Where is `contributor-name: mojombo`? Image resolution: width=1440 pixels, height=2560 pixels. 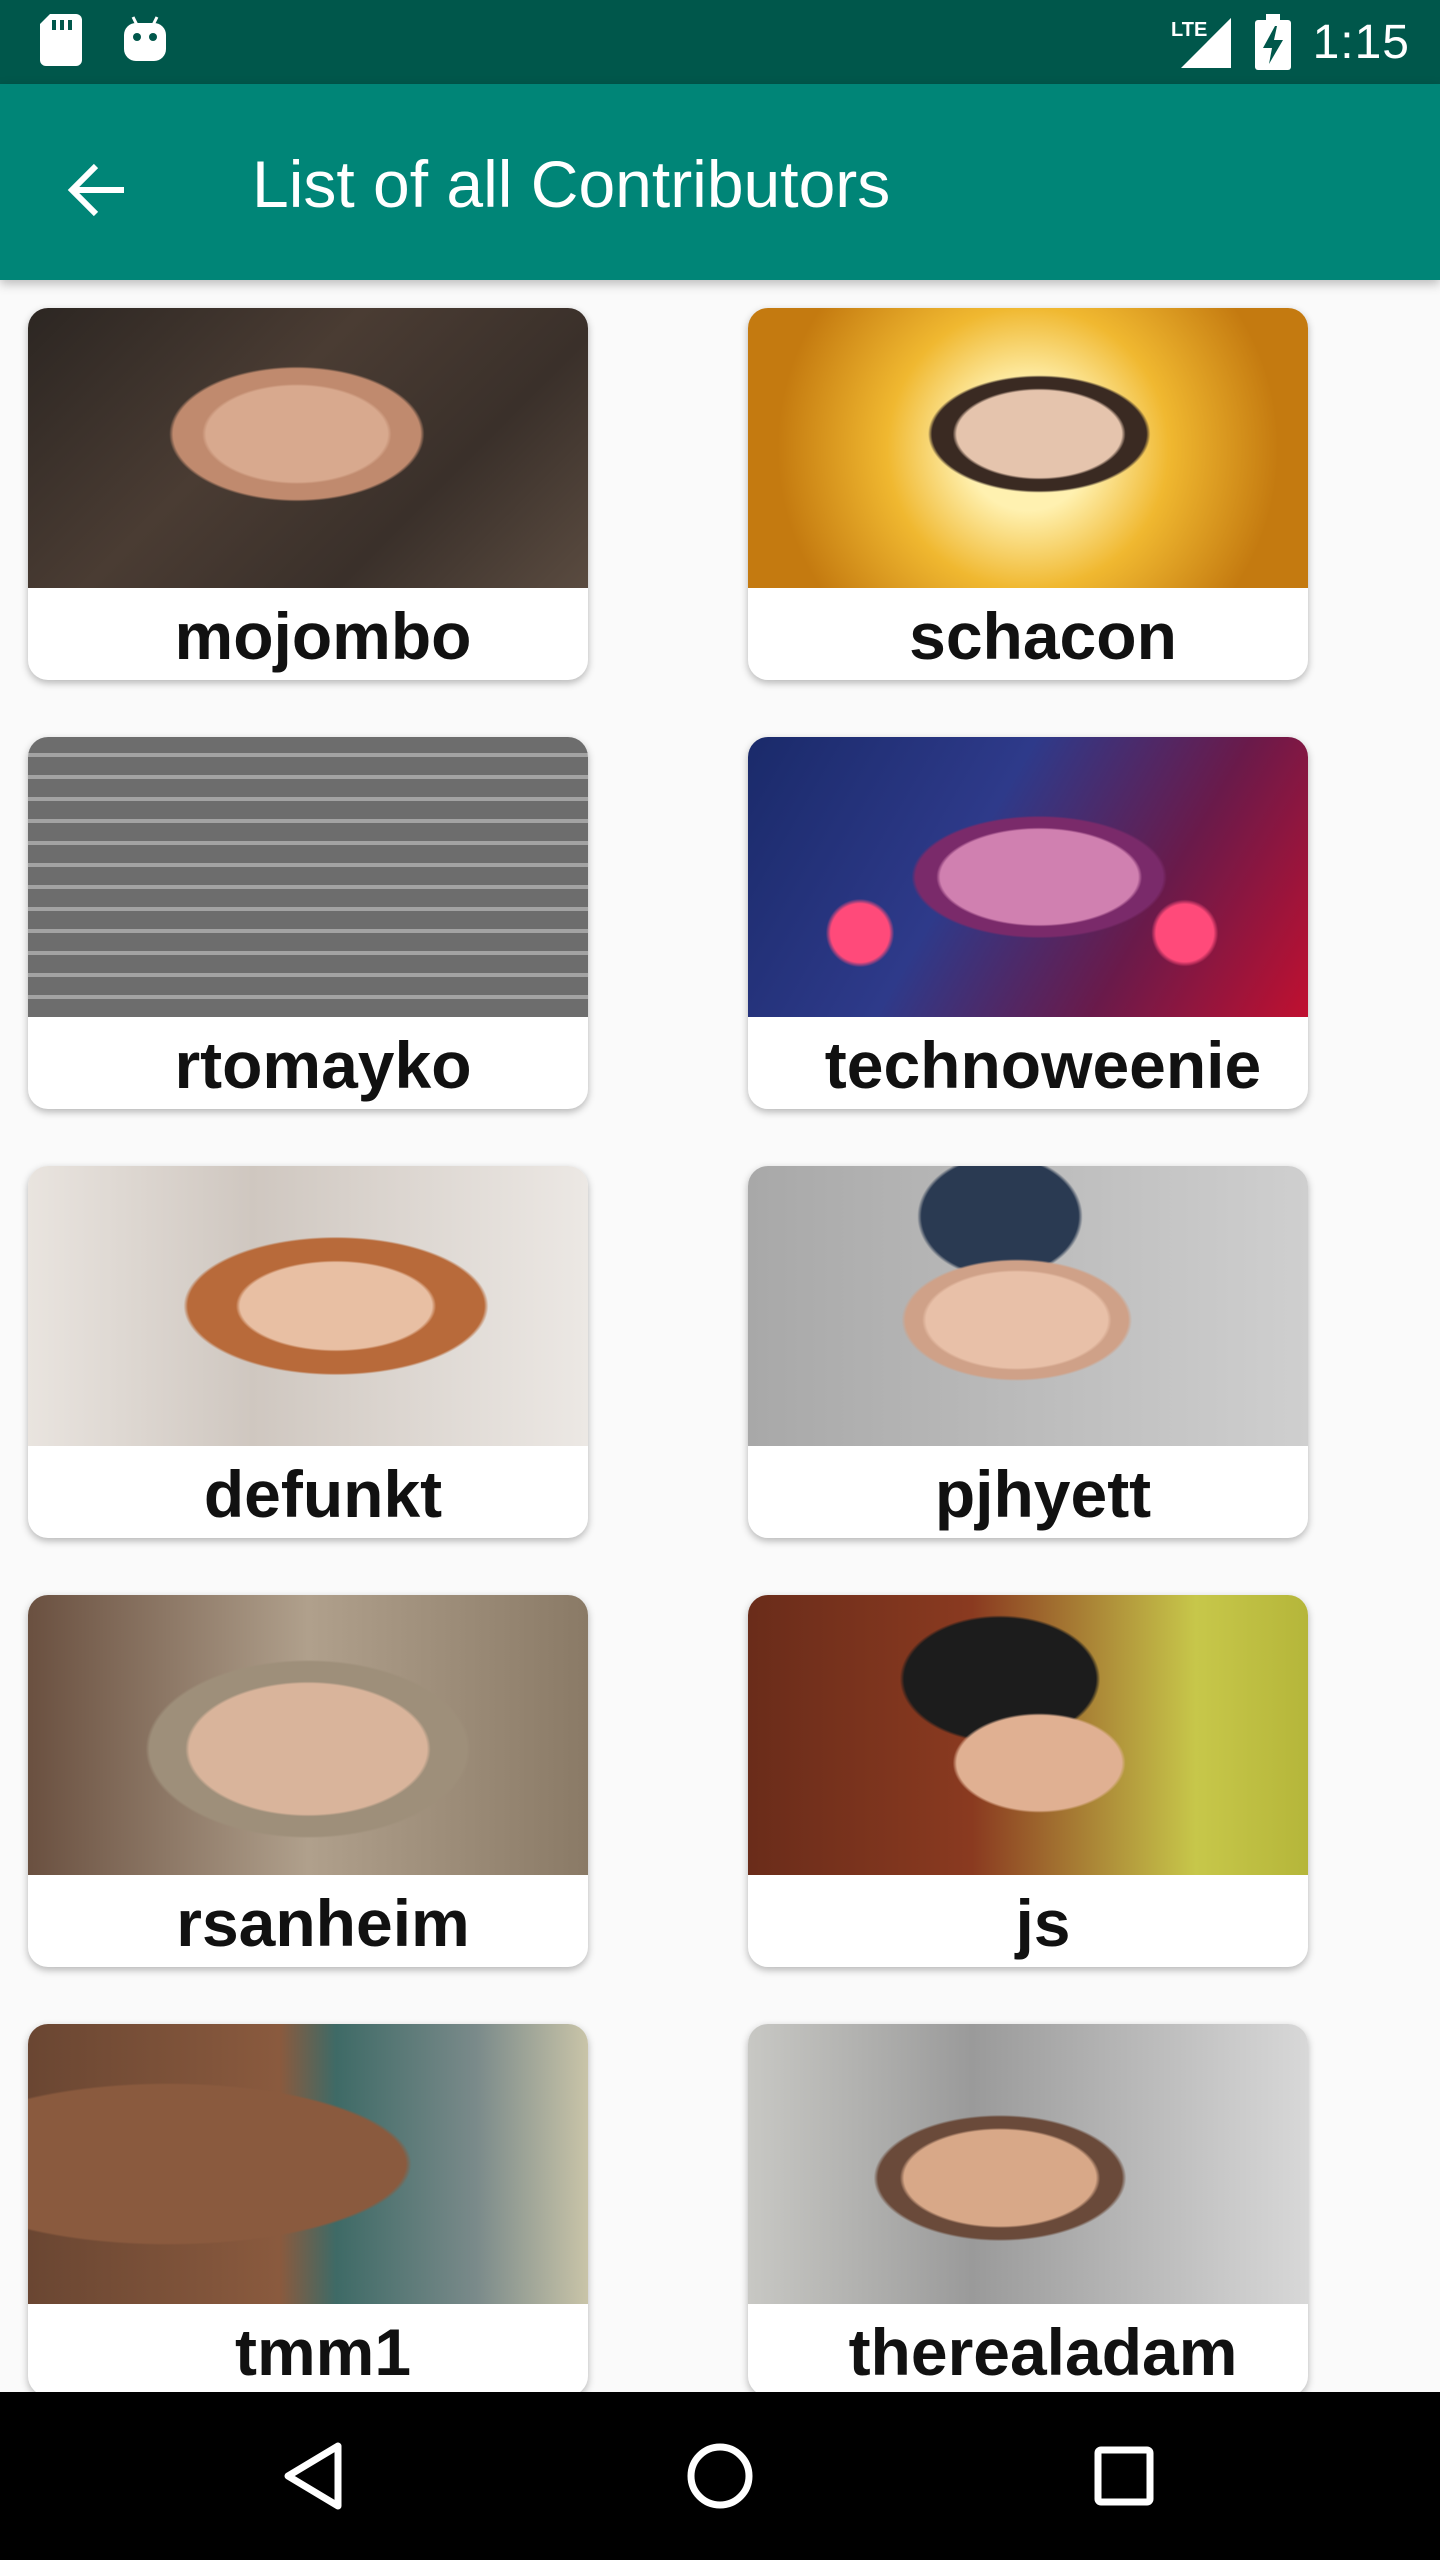
contributor-name: mojombo is located at coordinates (323, 636).